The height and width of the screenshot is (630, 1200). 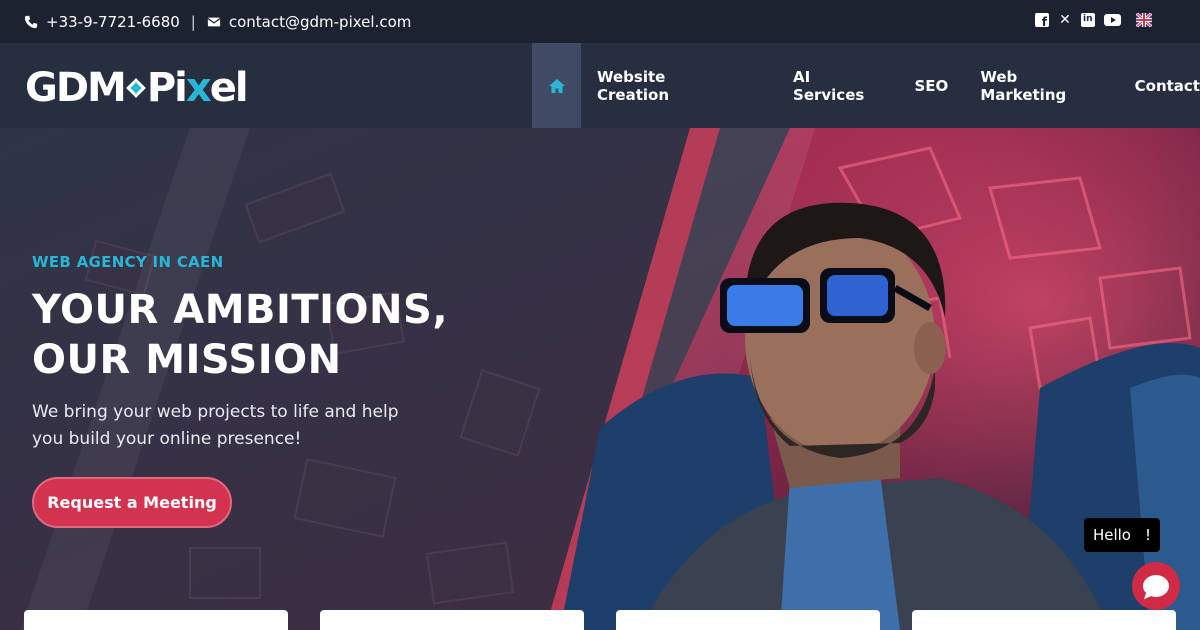 I want to click on nav-item-seo: SEO, so click(x=932, y=86).